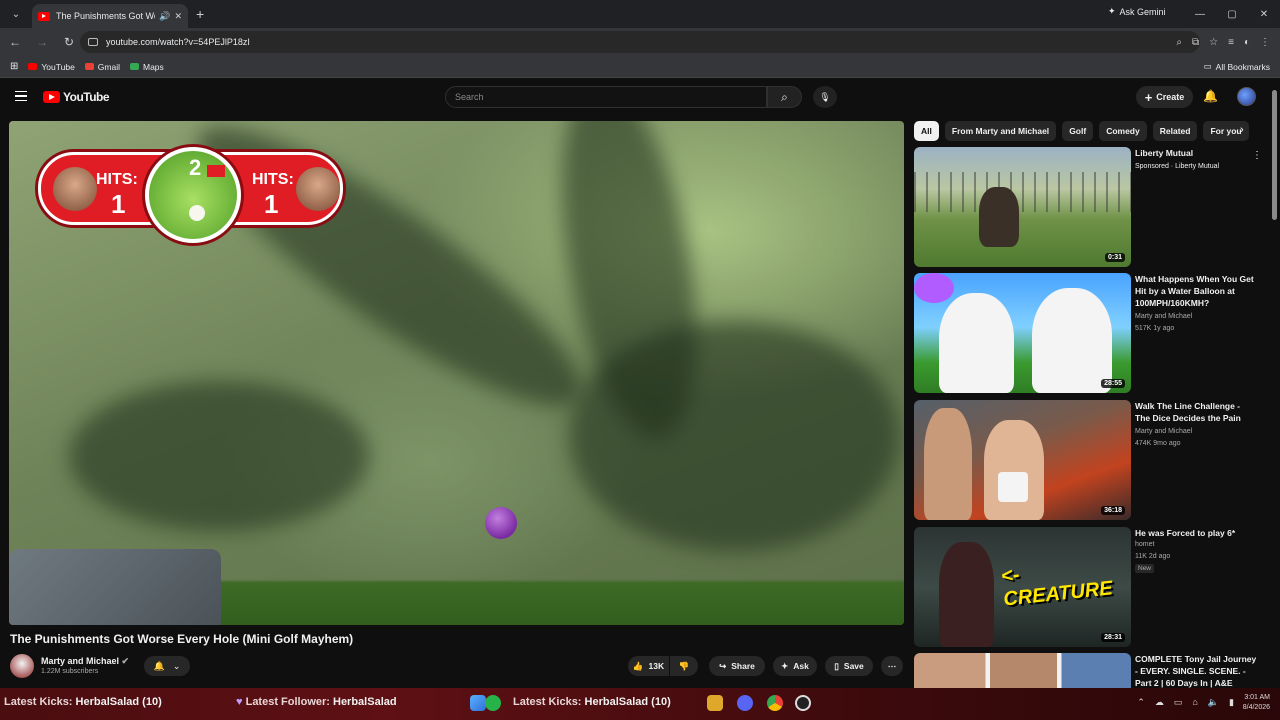  Describe the element at coordinates (1178, 702) in the screenshot. I see `display-icon: ▭` at that location.